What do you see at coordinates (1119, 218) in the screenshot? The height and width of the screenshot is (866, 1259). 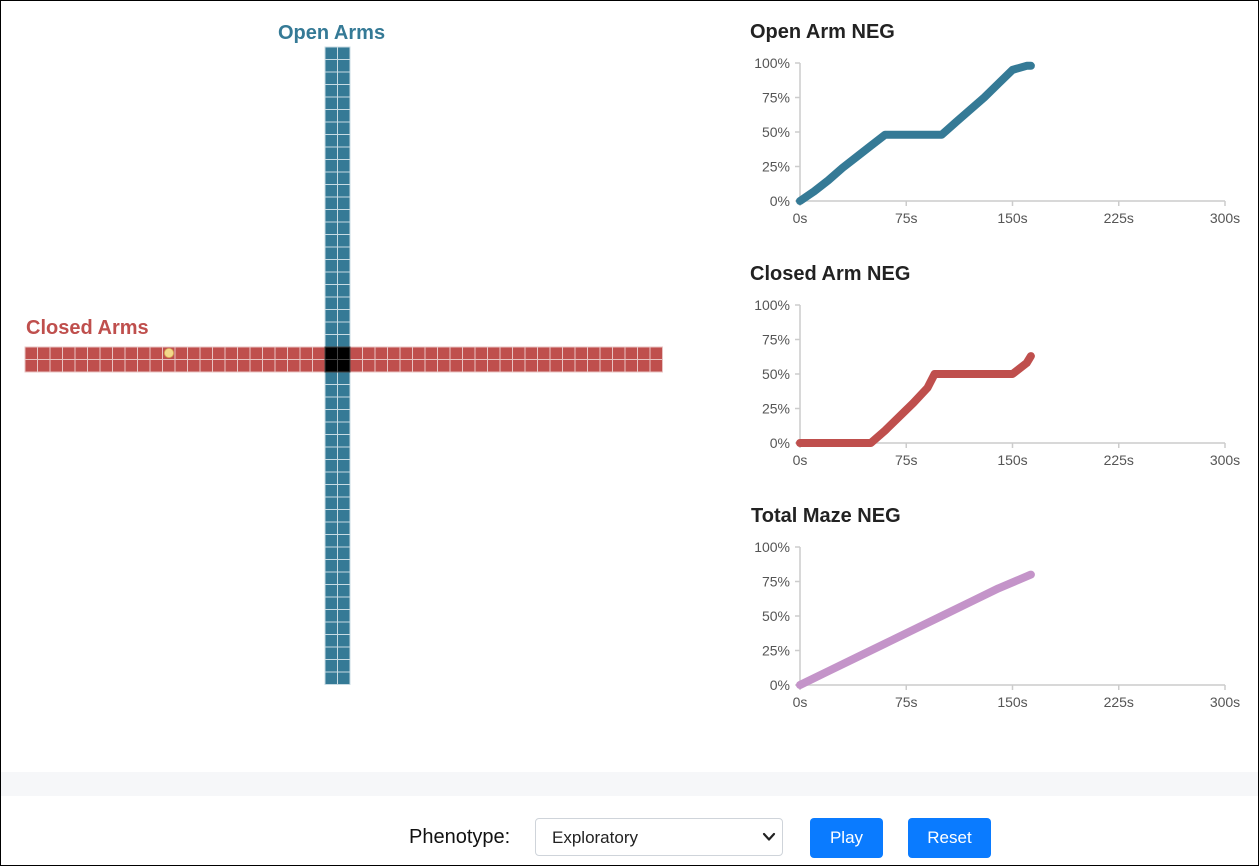 I see `x-tick-label: 225s` at bounding box center [1119, 218].